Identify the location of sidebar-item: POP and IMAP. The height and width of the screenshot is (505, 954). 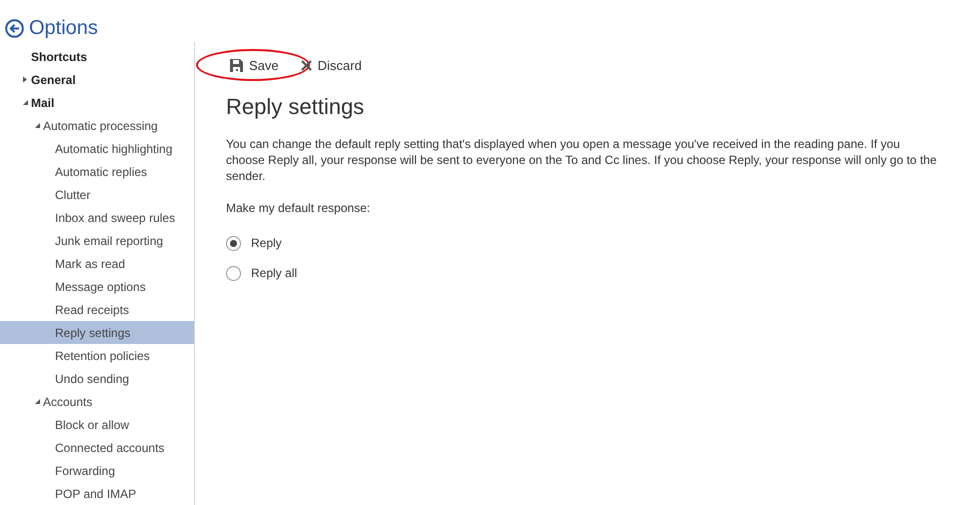
(97, 493).